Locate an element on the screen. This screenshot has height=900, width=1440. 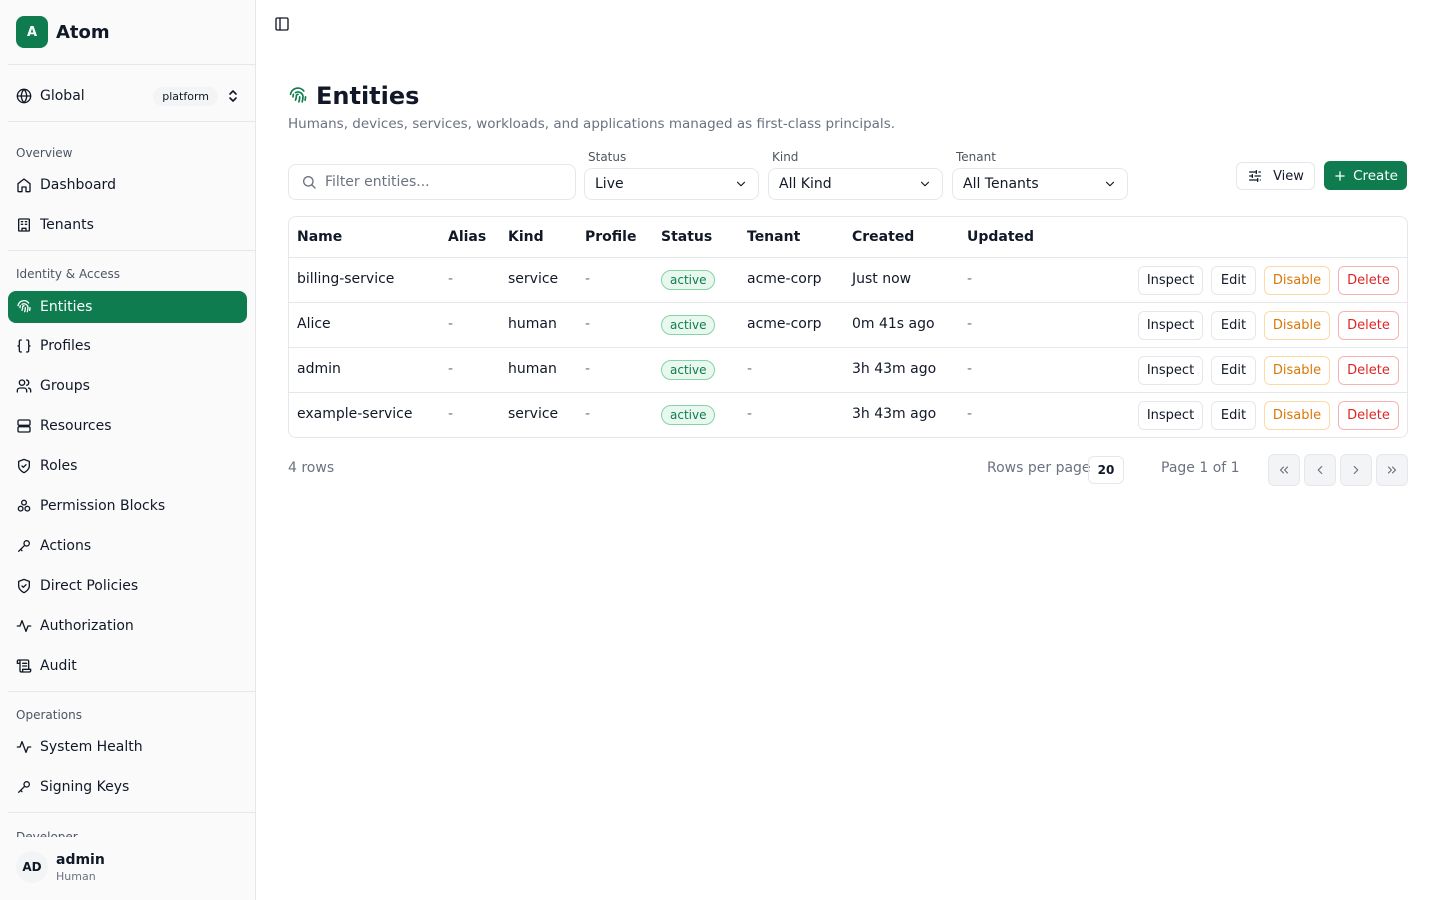
brand-logo: A is located at coordinates (32, 32).